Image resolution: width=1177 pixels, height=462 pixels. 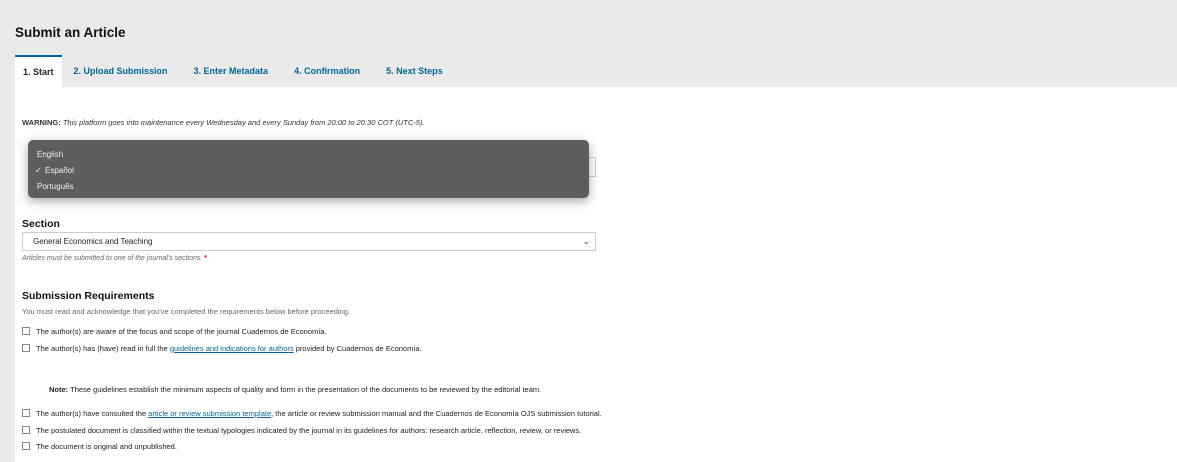 I want to click on language-option-english: English, so click(x=308, y=155).